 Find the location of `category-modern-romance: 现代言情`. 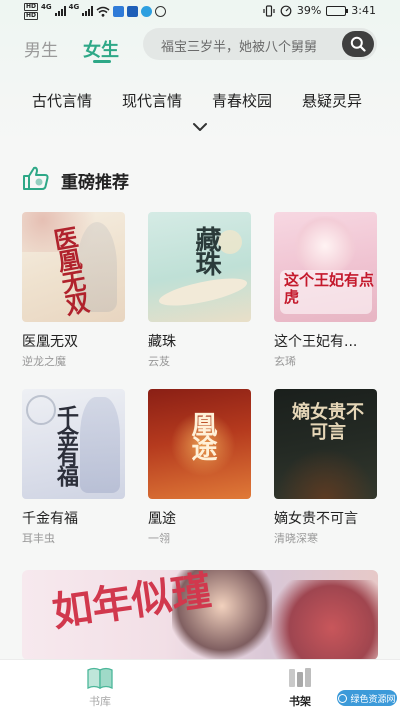

category-modern-romance: 现代言情 is located at coordinates (152, 100).